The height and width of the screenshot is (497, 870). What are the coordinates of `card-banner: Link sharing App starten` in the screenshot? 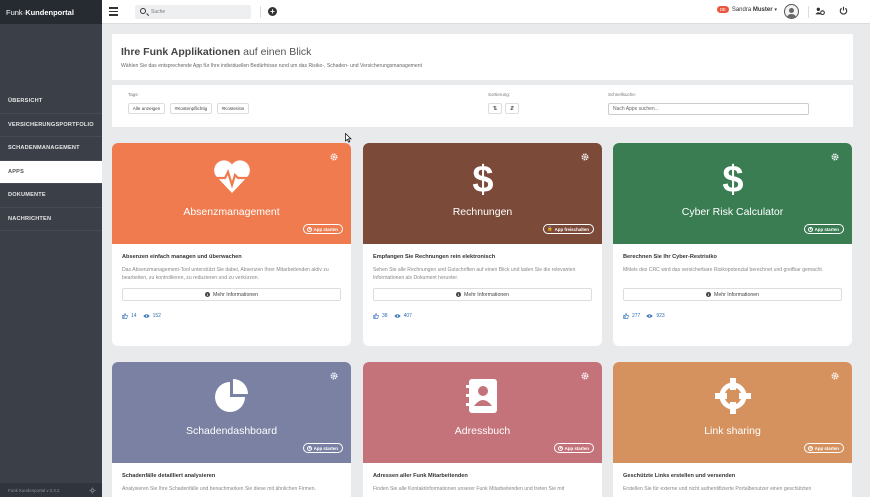 It's located at (732, 412).